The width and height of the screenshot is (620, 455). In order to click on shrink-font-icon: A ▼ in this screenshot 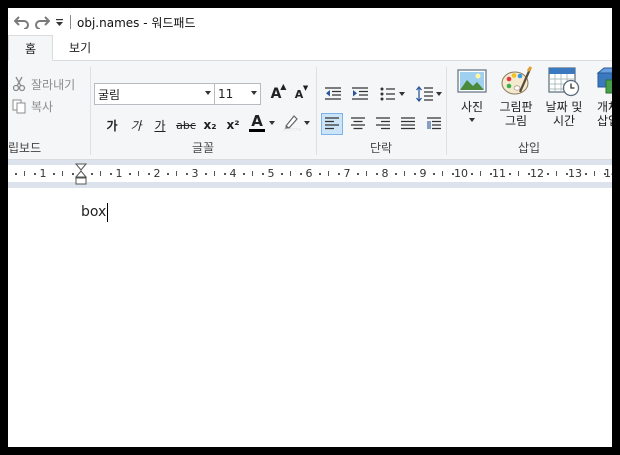, I will do `click(301, 92)`.